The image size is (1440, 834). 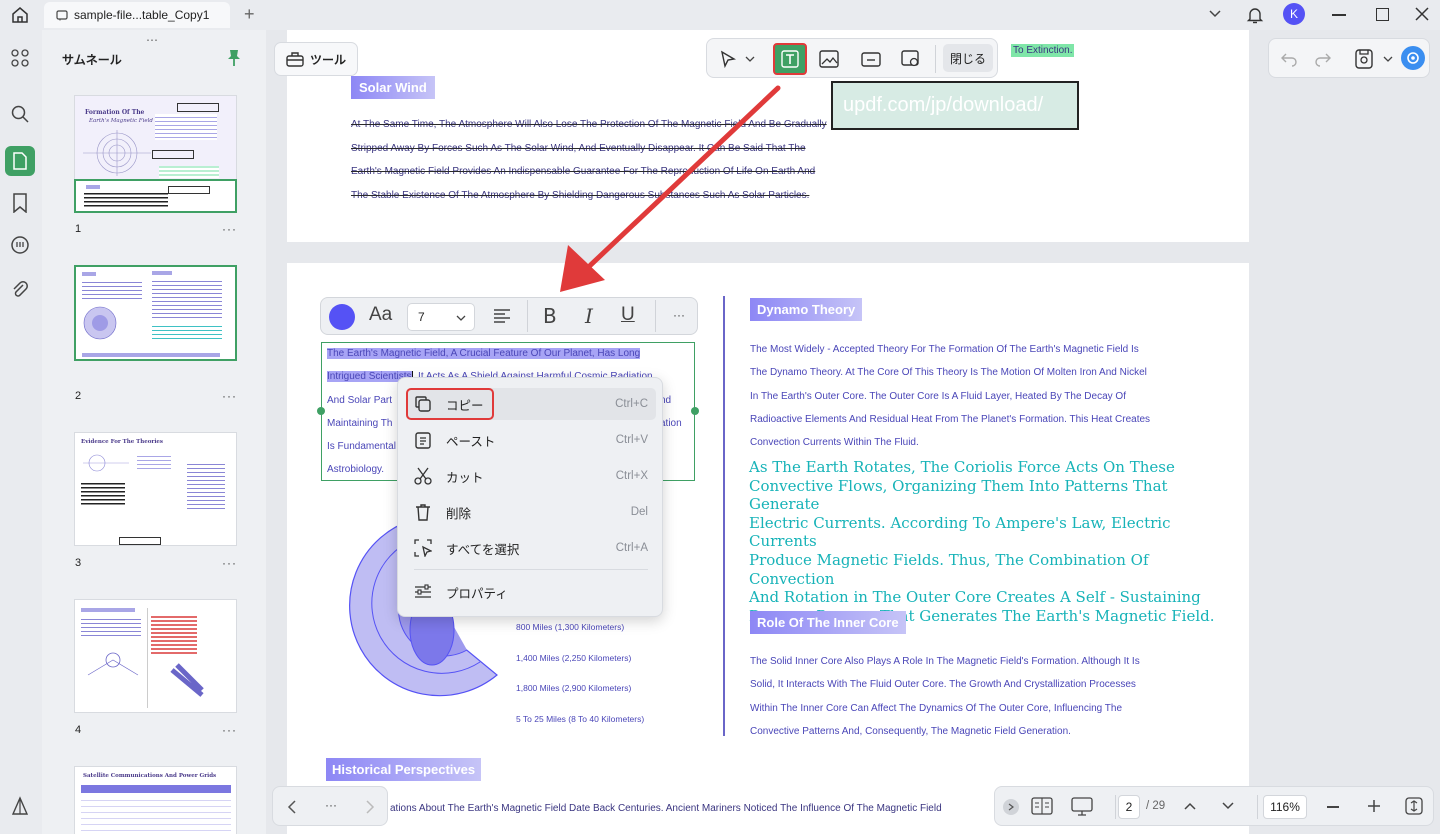 I want to click on font-size-select: 7, so click(x=441, y=317).